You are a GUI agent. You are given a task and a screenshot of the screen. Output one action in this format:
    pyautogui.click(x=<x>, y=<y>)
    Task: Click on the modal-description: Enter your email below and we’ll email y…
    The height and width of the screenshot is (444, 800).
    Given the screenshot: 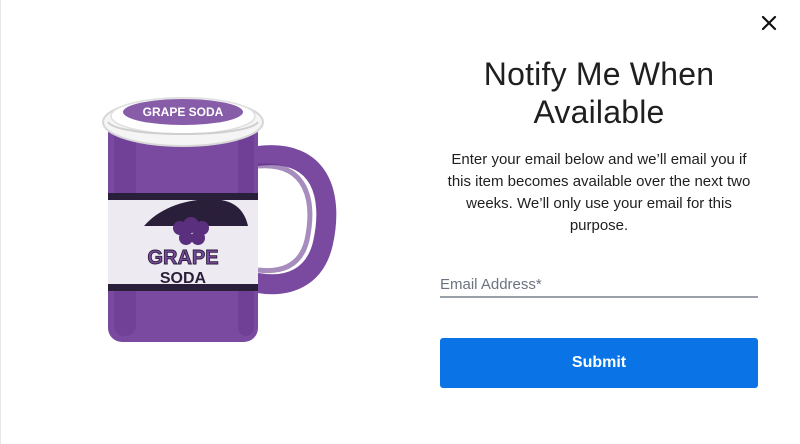 What is the action you would take?
    pyautogui.click(x=599, y=192)
    